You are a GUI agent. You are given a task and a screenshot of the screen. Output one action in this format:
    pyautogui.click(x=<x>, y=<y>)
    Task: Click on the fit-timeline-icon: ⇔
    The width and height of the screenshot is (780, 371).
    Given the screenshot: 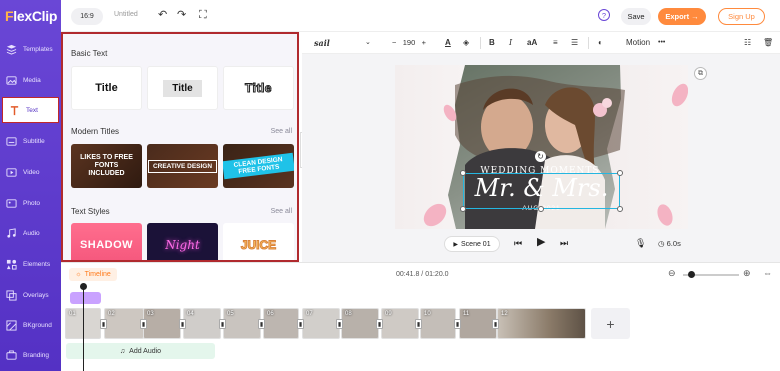 What is the action you would take?
    pyautogui.click(x=767, y=273)
    